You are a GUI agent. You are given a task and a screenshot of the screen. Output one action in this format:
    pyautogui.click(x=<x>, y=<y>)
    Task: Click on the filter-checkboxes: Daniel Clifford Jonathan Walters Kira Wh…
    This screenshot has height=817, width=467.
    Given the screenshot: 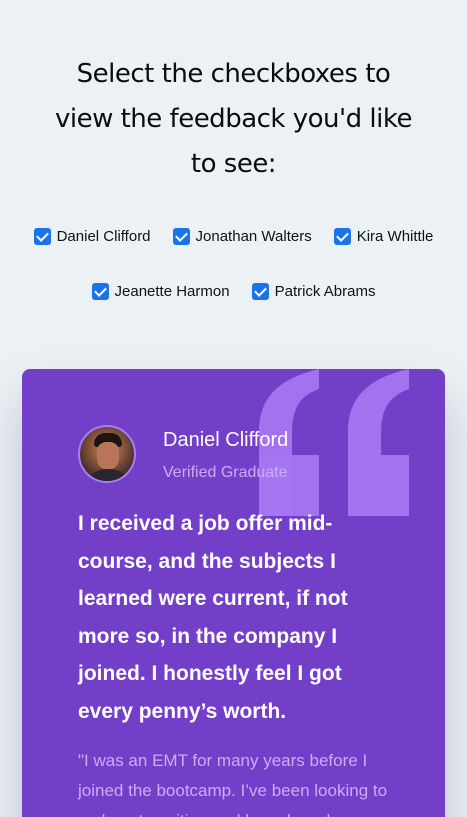 What is the action you would take?
    pyautogui.click(x=233, y=281)
    